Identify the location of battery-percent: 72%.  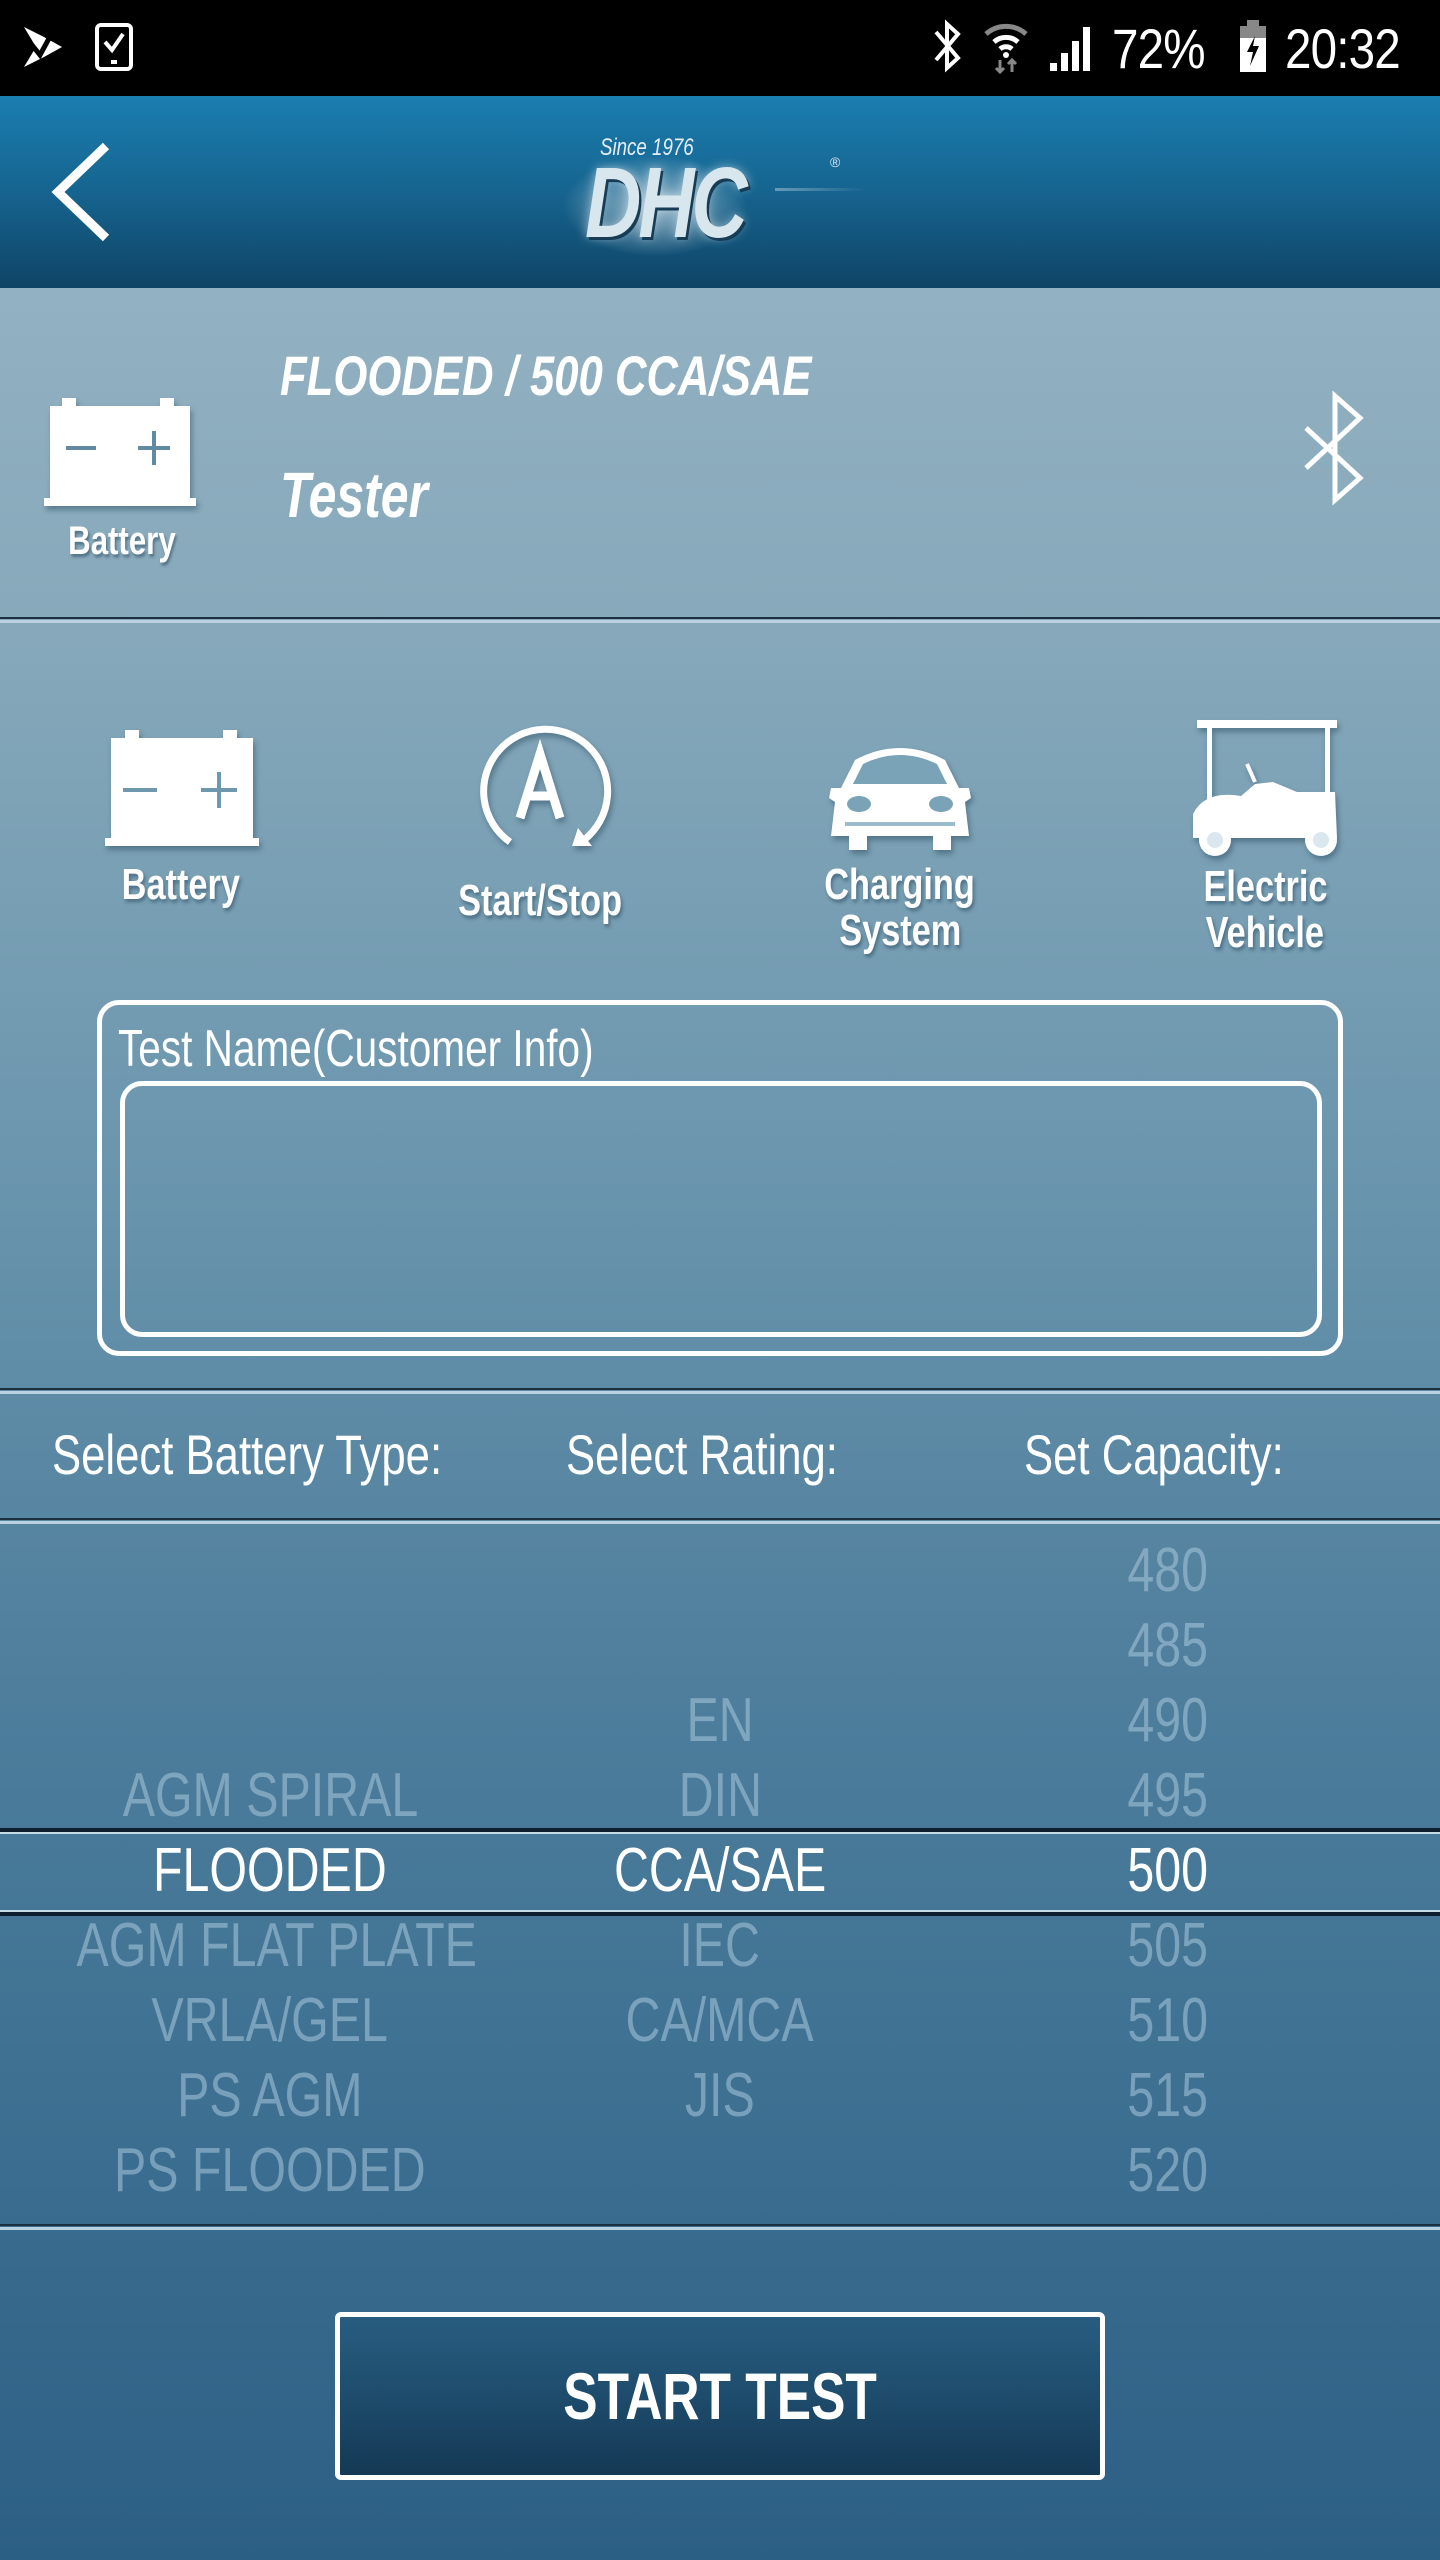
(1158, 48).